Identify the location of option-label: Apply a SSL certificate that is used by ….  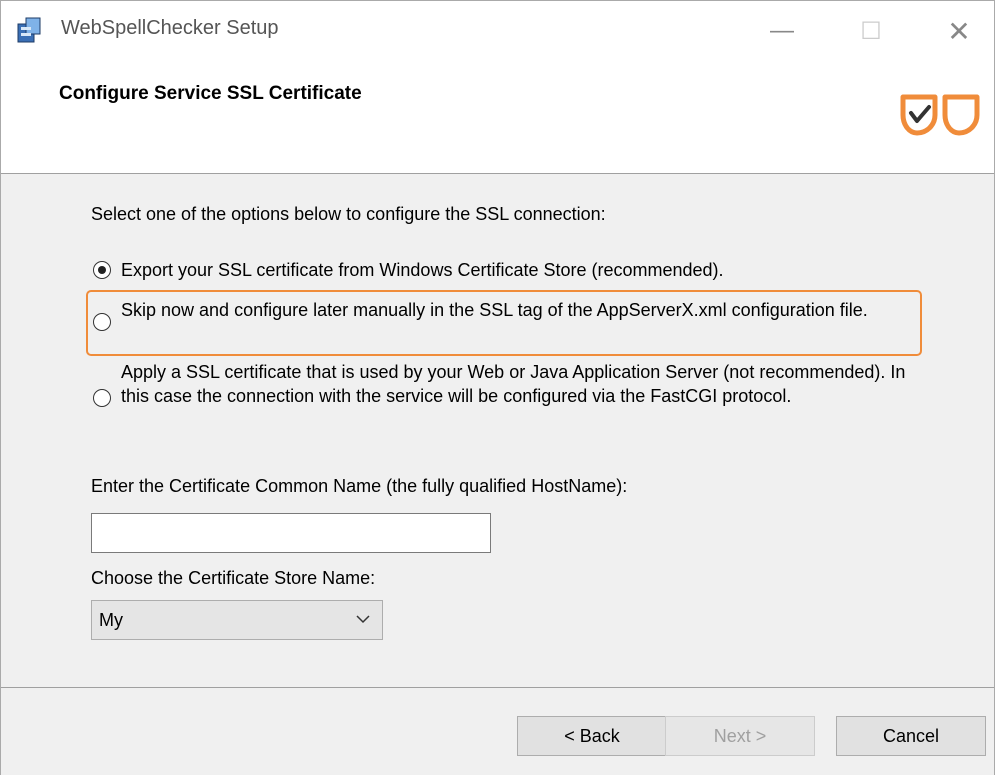
(513, 384).